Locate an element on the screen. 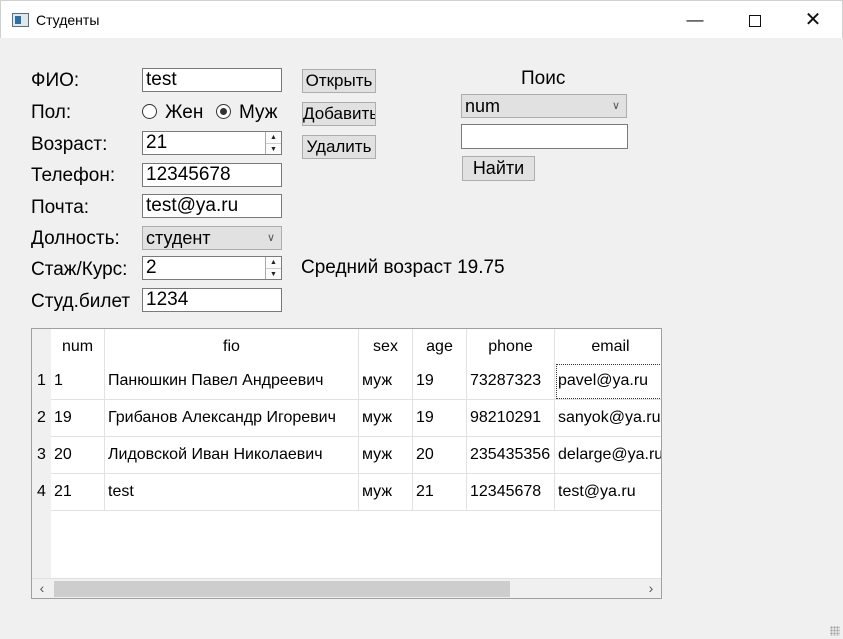 The height and width of the screenshot is (639, 843). ticket-input: 1234 is located at coordinates (212, 300).